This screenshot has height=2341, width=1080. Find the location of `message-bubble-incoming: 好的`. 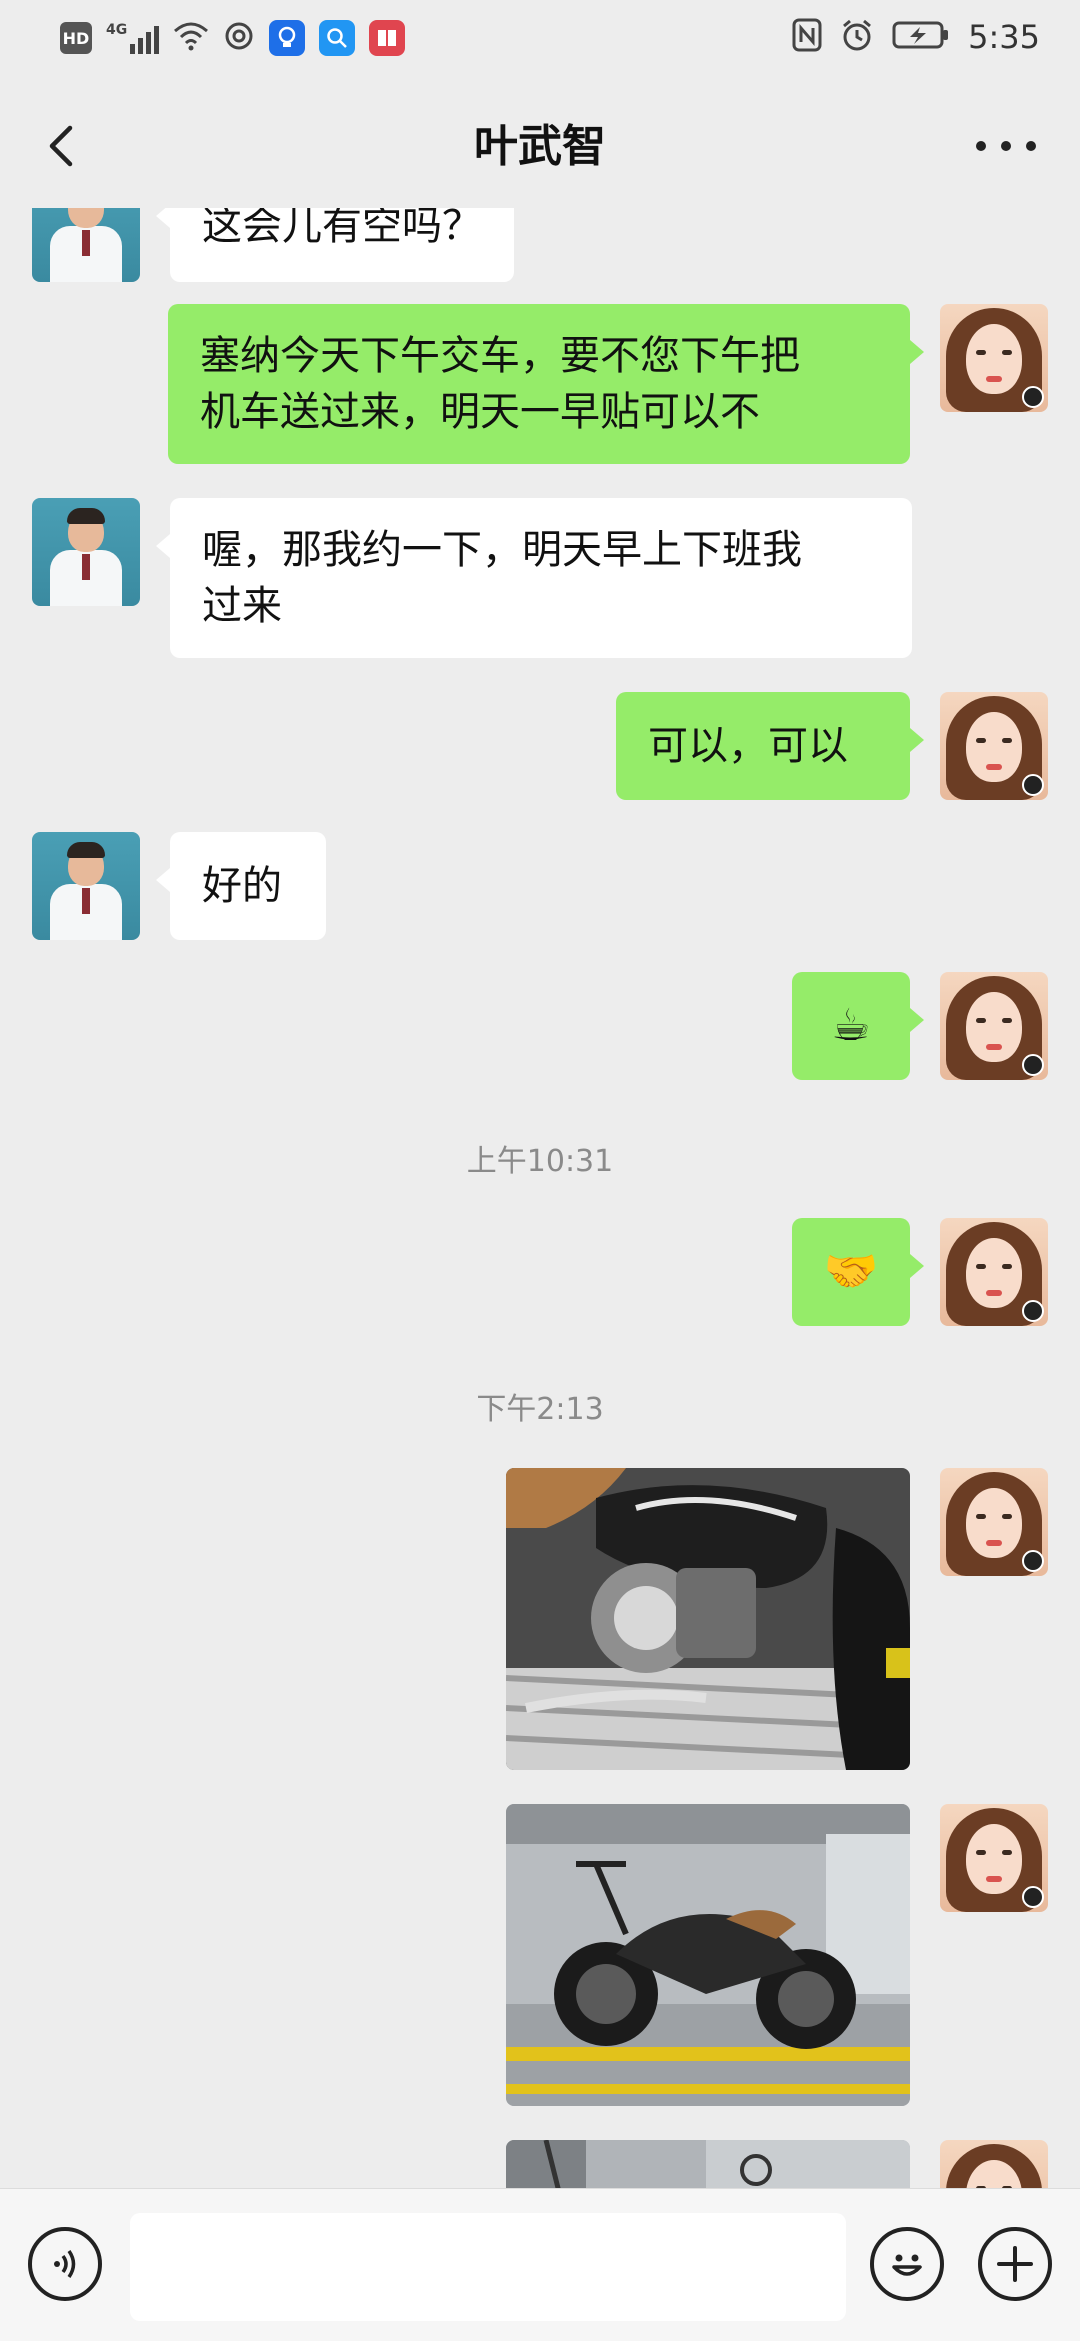

message-bubble-incoming: 好的 is located at coordinates (241, 886).